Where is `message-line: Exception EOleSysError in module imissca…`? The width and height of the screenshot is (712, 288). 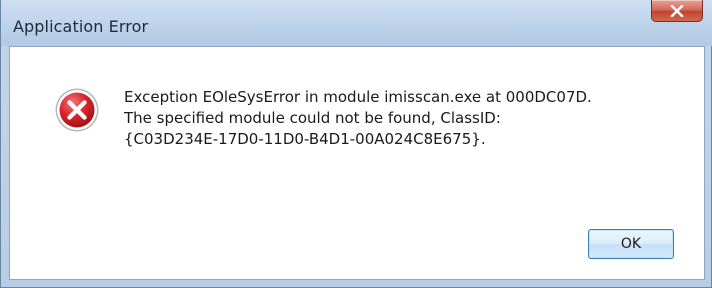
message-line: Exception EOleSysError in module imissca… is located at coordinates (358, 97).